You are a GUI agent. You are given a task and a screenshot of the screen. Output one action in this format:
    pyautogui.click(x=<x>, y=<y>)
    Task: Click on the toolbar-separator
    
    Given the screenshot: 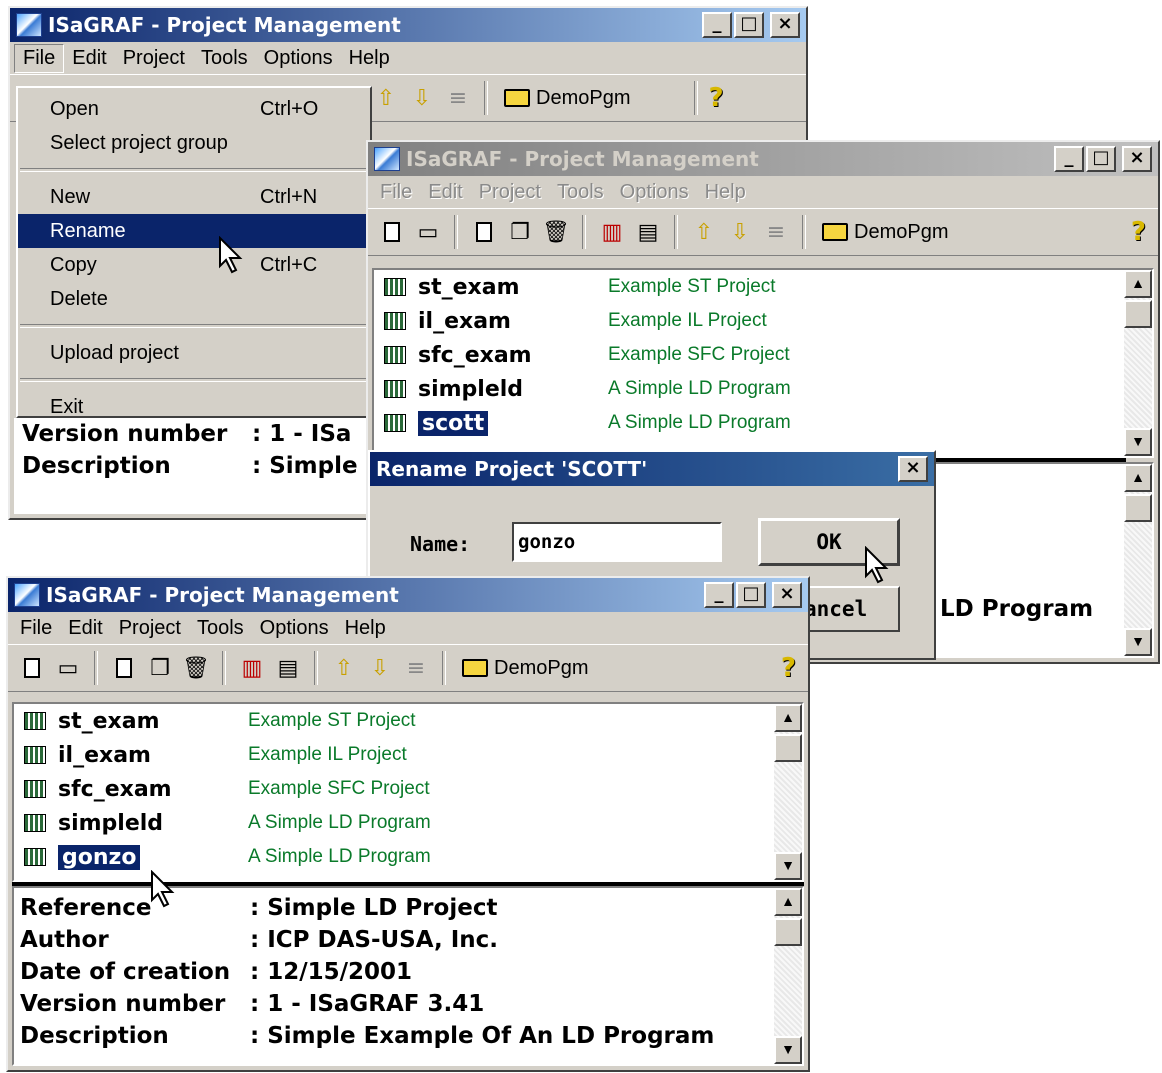 What is the action you would take?
    pyautogui.click(x=444, y=668)
    